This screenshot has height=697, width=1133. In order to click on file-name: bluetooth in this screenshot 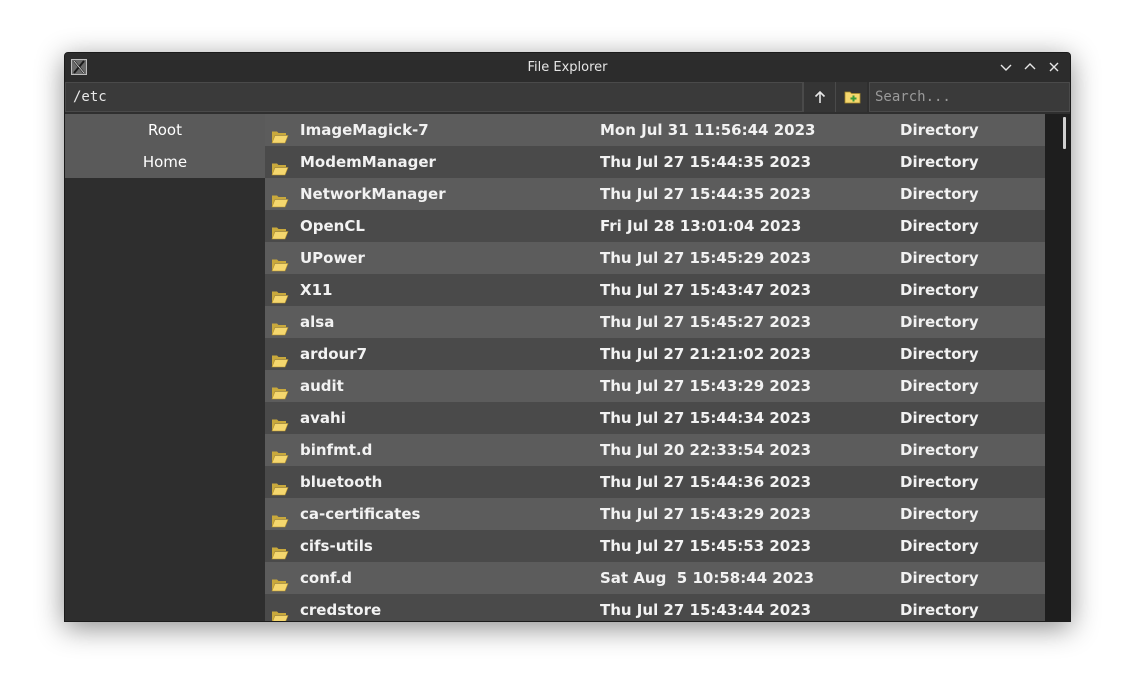, I will do `click(341, 482)`.